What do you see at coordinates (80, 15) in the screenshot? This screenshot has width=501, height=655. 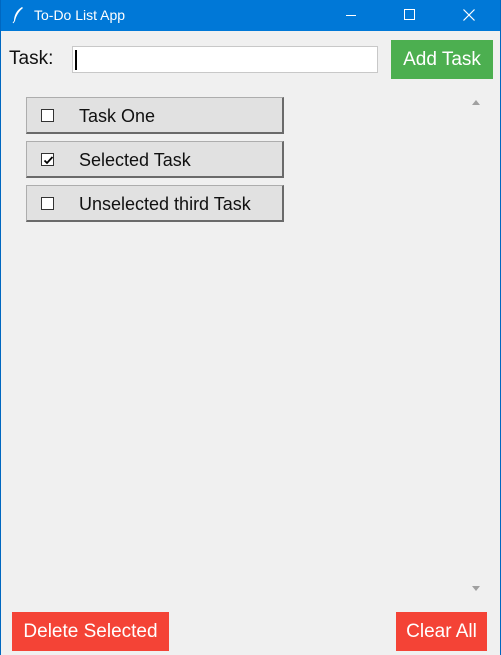 I see `window-title: To-Do List App` at bounding box center [80, 15].